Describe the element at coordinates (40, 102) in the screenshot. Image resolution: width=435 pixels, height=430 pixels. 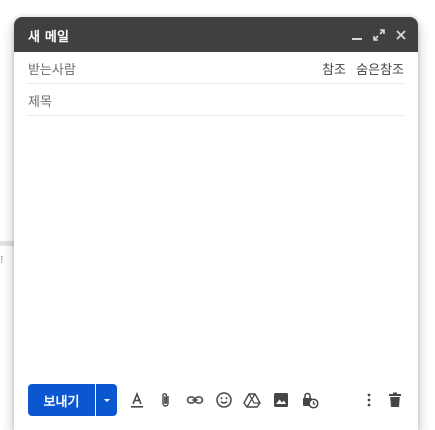
I see `subject-placeholder: 제목` at that location.